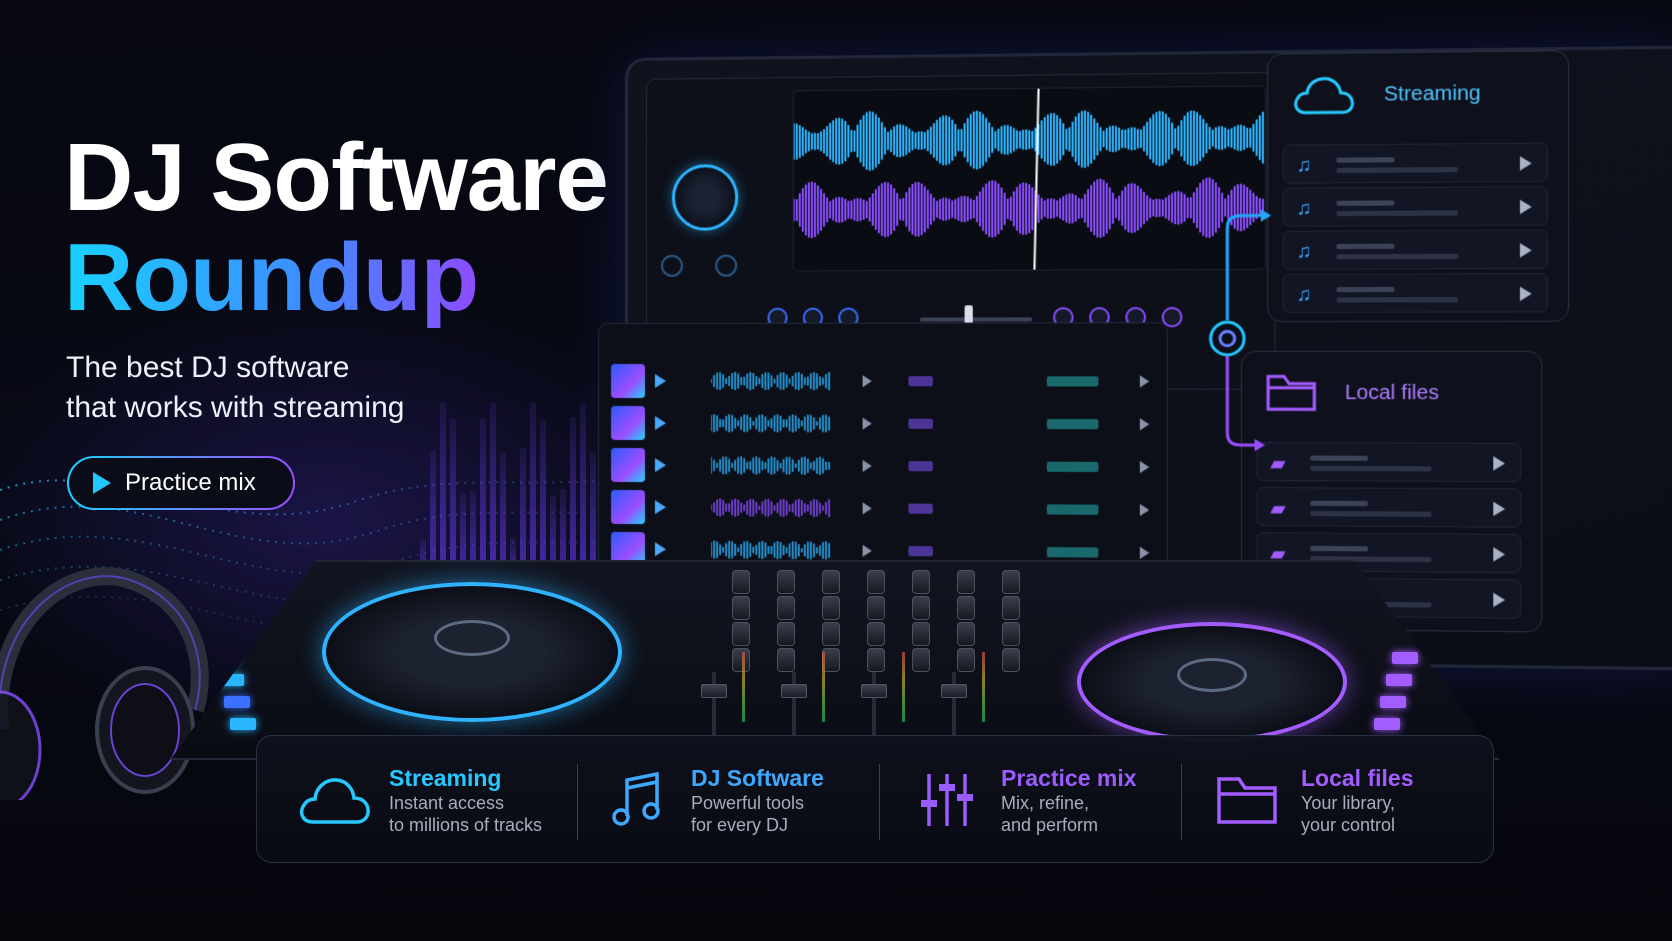 The height and width of the screenshot is (941, 1672). I want to click on feature-local-files: Local files Your library, your control, so click(1310, 800).